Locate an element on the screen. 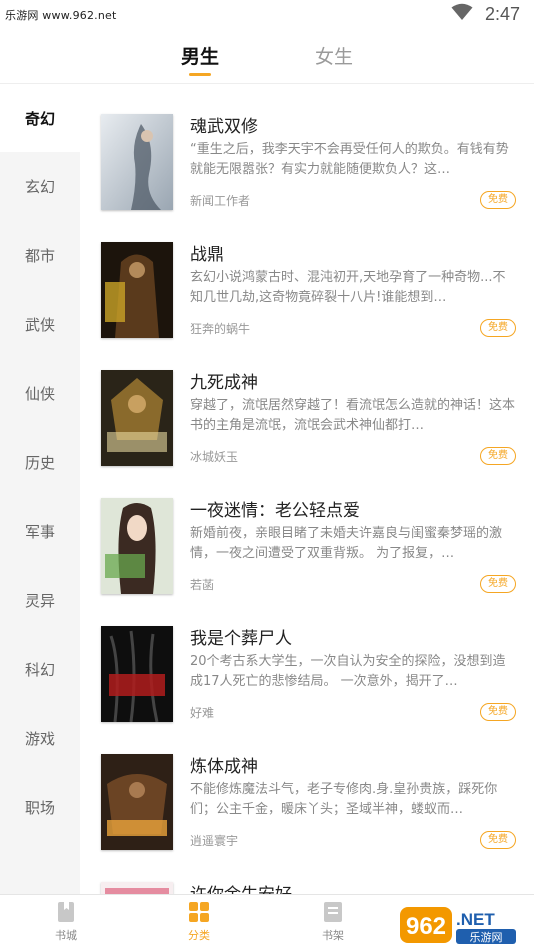 The image size is (534, 949). category-item-xianxia: 仙侠 is located at coordinates (40, 393).